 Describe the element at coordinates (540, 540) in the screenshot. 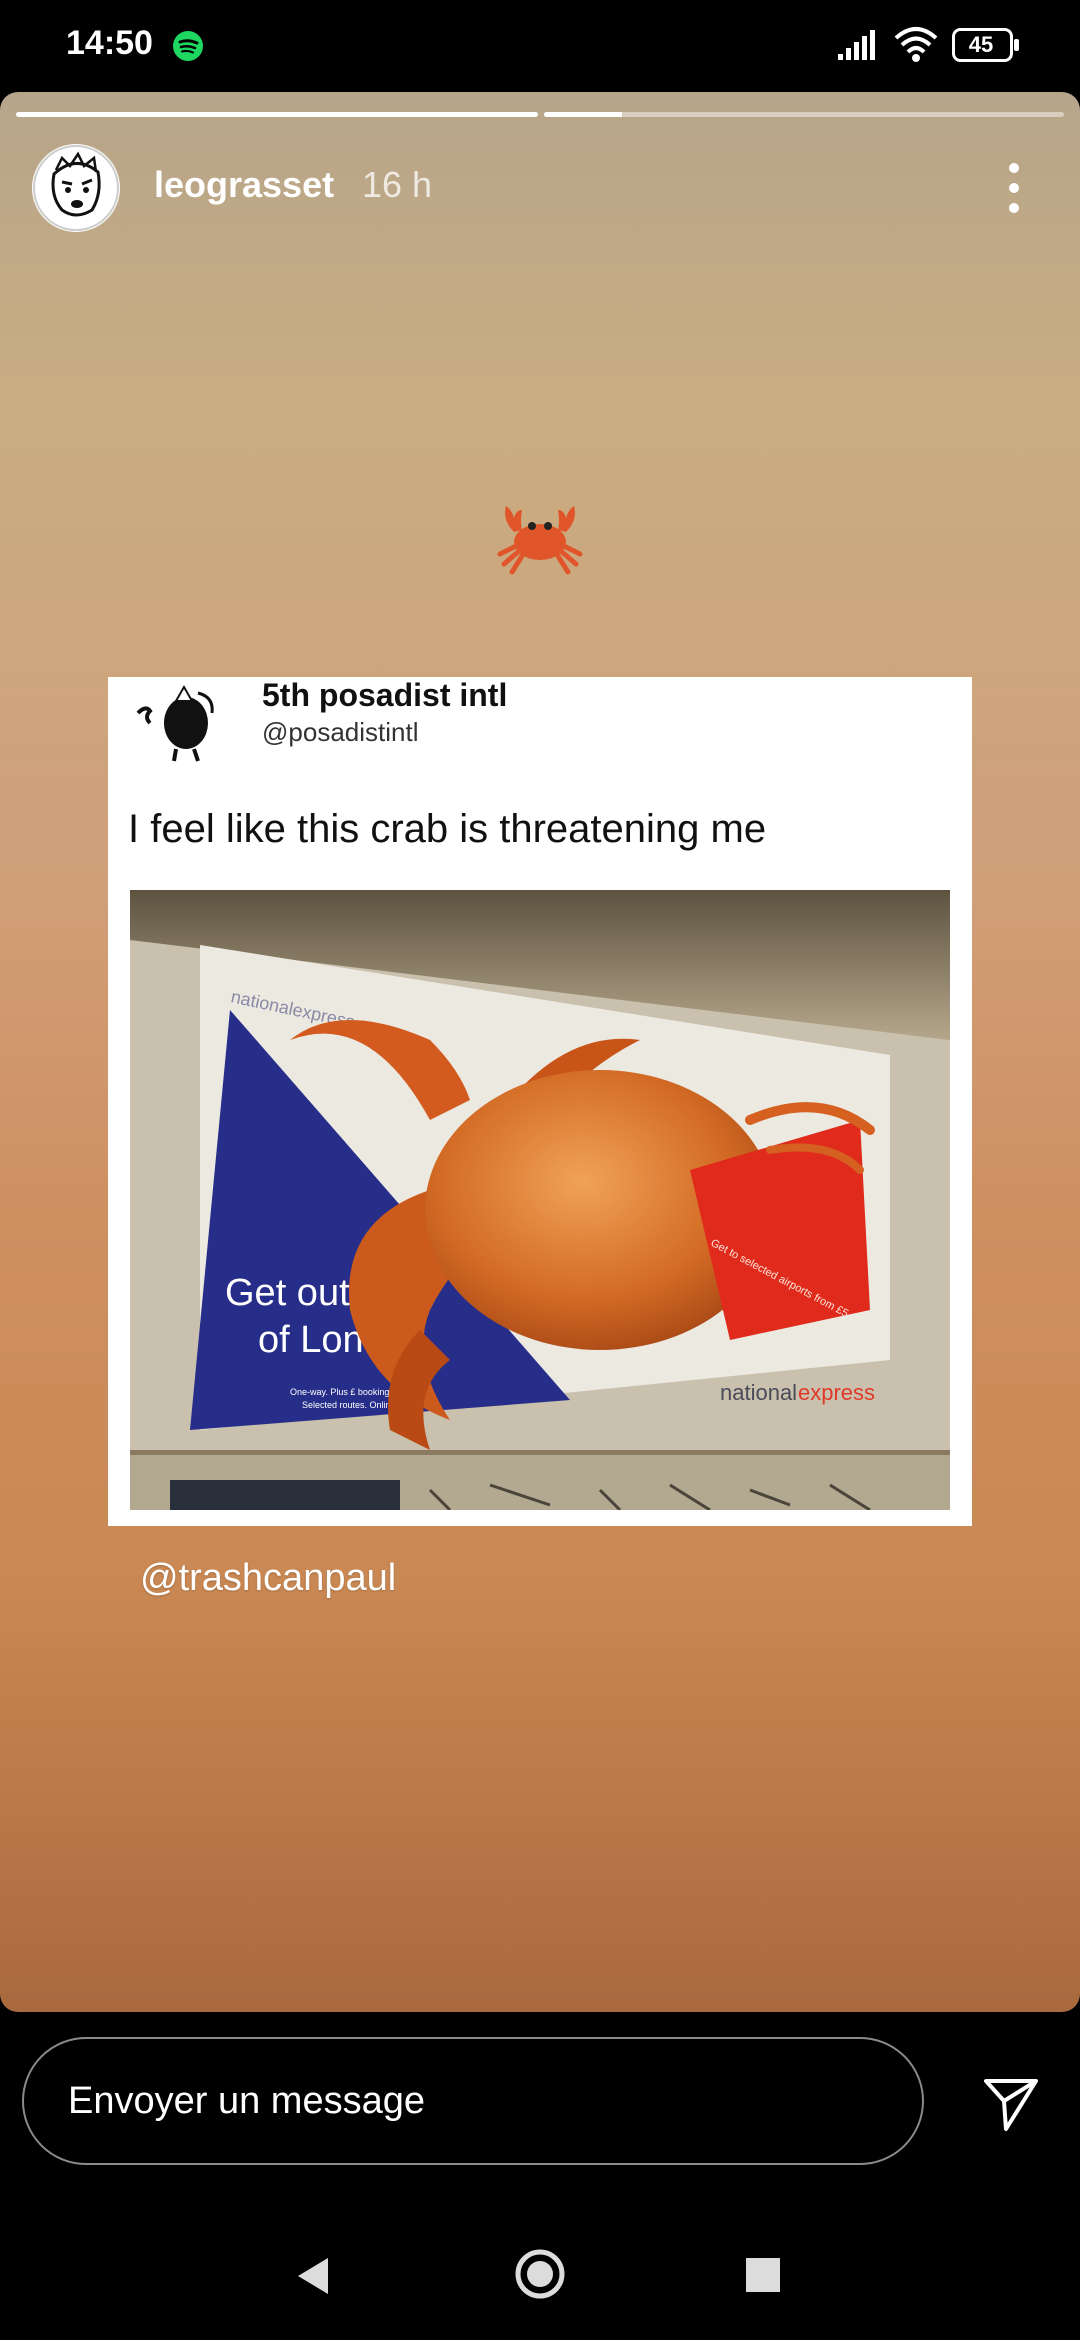

I see `crab-emoji-icon` at that location.